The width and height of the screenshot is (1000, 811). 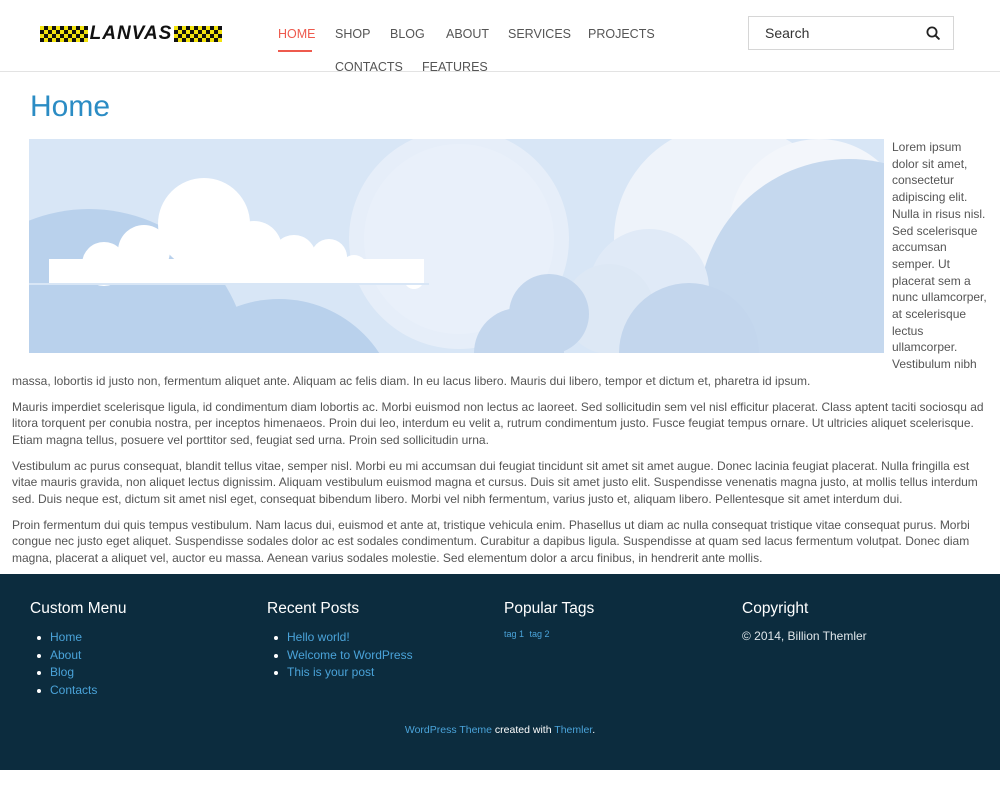 What do you see at coordinates (549, 608) in the screenshot?
I see `footer-popular-tags-title: Popular Tags` at bounding box center [549, 608].